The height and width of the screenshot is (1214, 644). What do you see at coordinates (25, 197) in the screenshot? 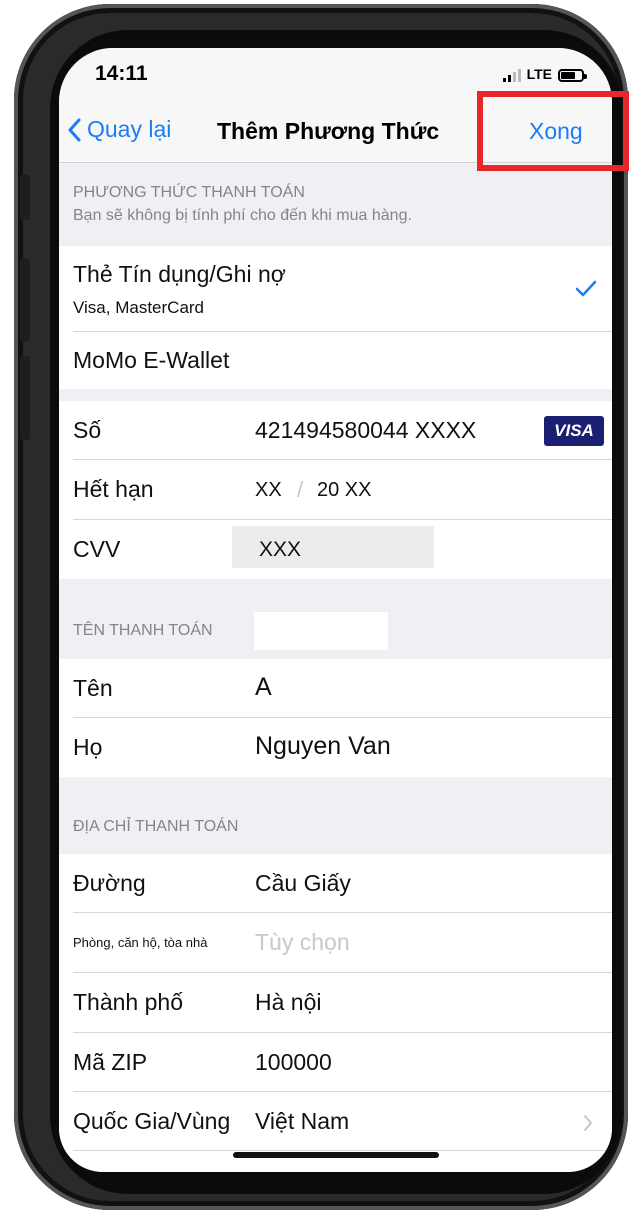
I see `mute-switch` at bounding box center [25, 197].